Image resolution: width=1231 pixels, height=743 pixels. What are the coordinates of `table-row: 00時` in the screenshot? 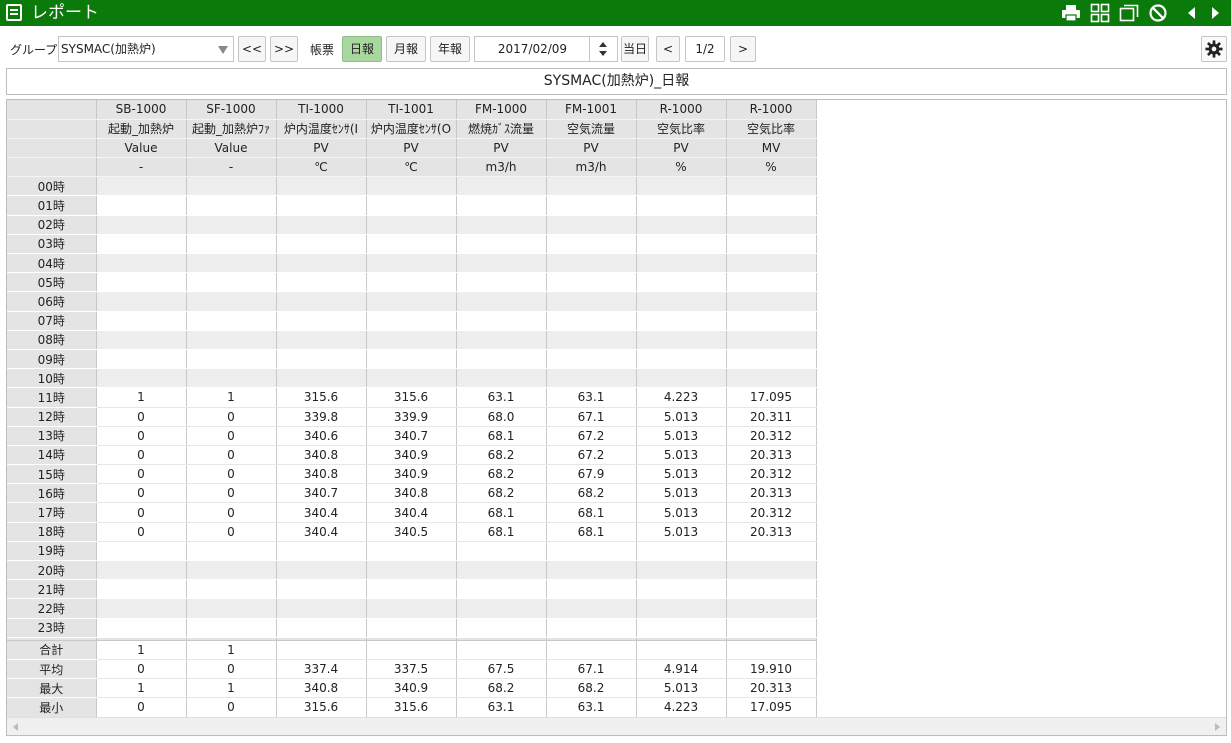 It's located at (412, 186).